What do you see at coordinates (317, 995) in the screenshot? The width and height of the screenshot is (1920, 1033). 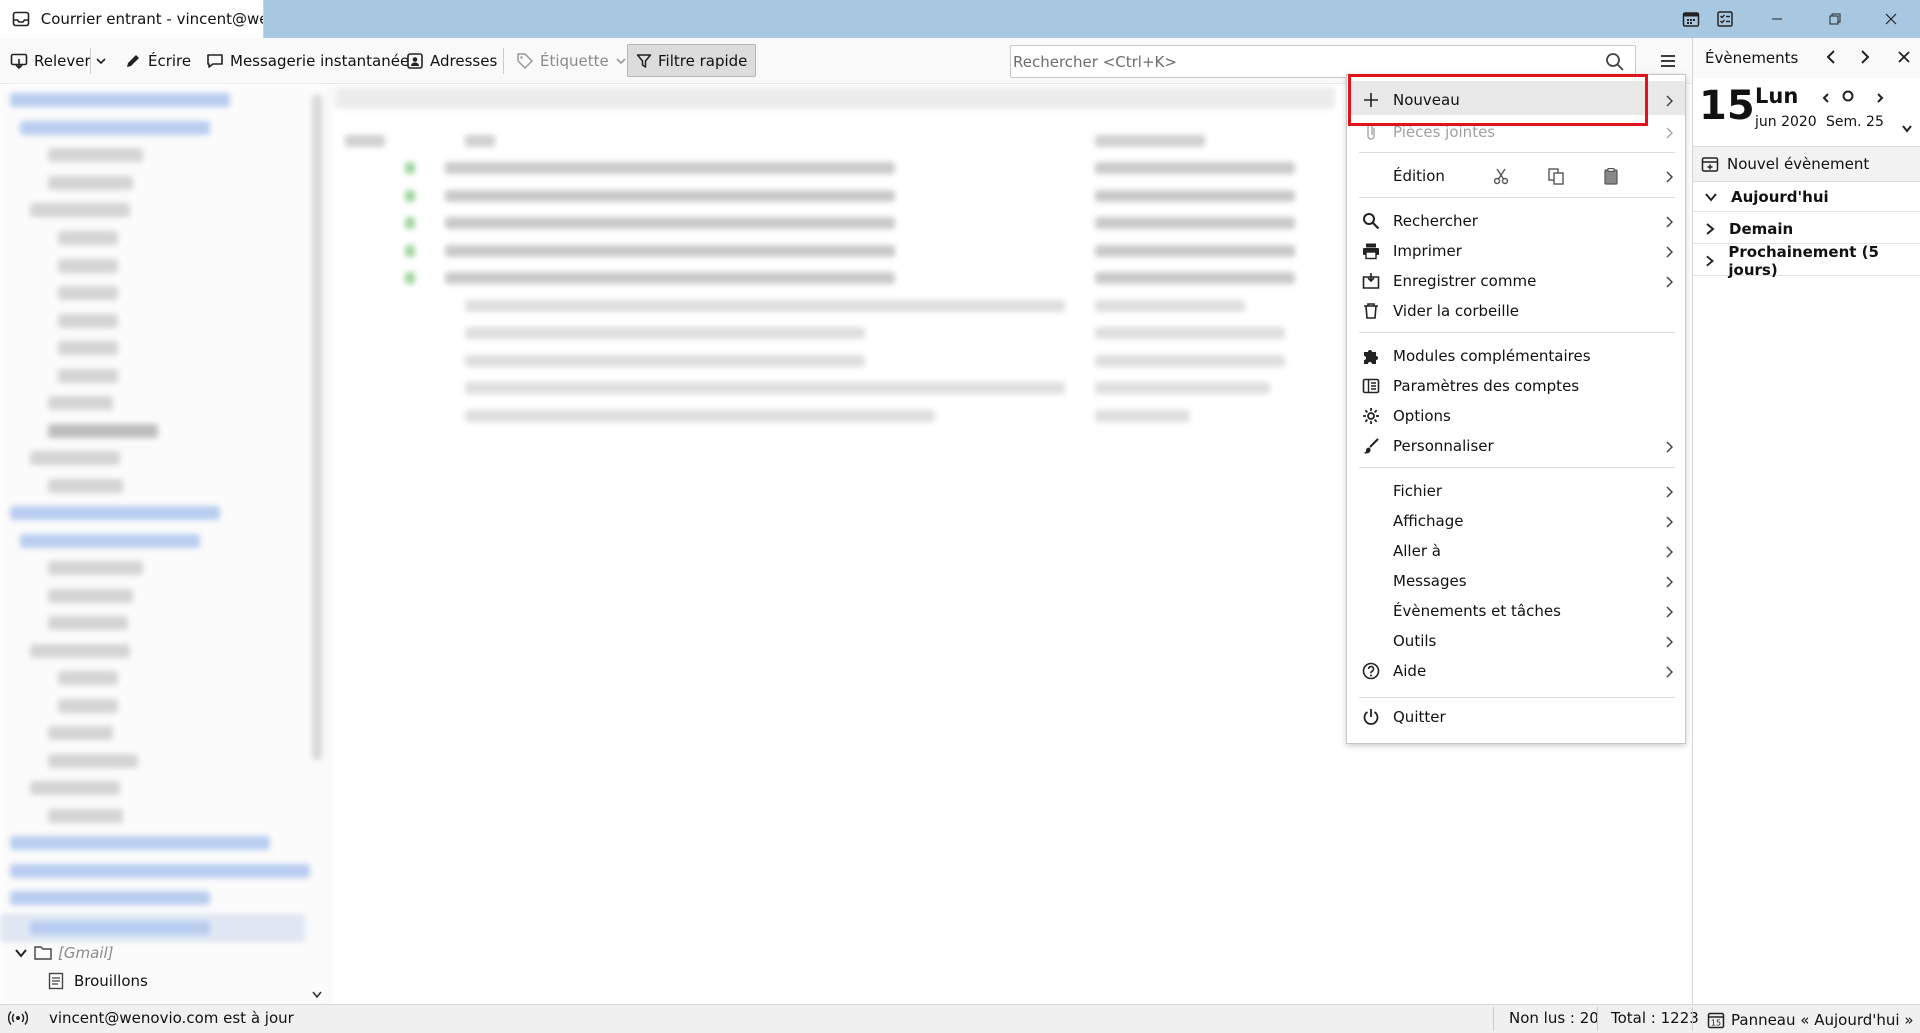 I see `scroll-down-arrow` at bounding box center [317, 995].